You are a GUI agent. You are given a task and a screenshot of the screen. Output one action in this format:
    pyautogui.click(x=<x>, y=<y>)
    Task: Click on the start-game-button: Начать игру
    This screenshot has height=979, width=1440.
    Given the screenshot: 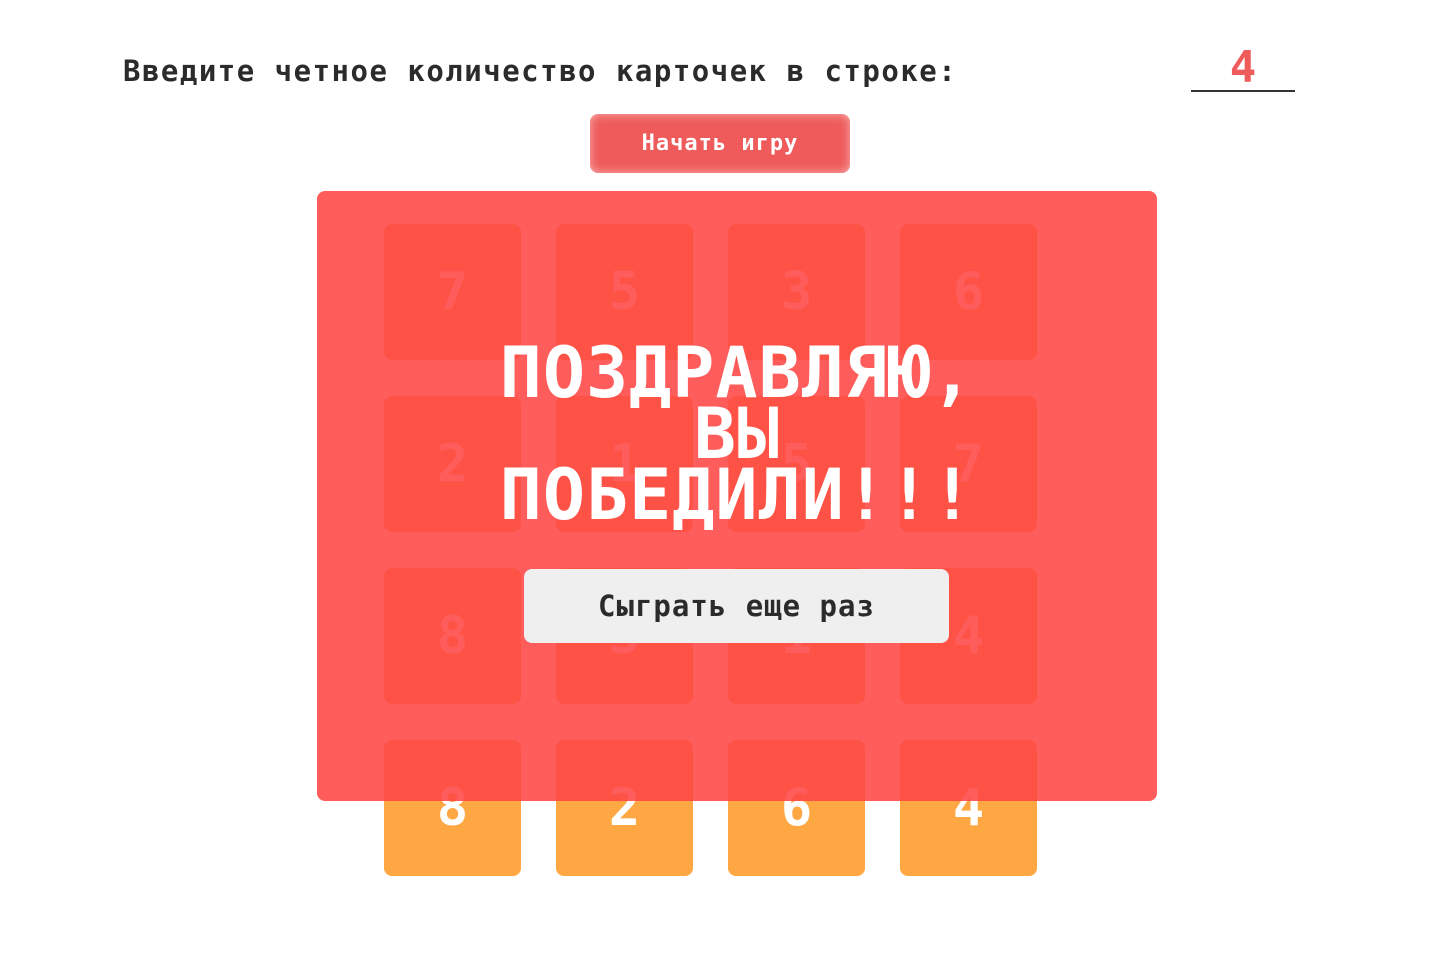 What is the action you would take?
    pyautogui.click(x=720, y=143)
    